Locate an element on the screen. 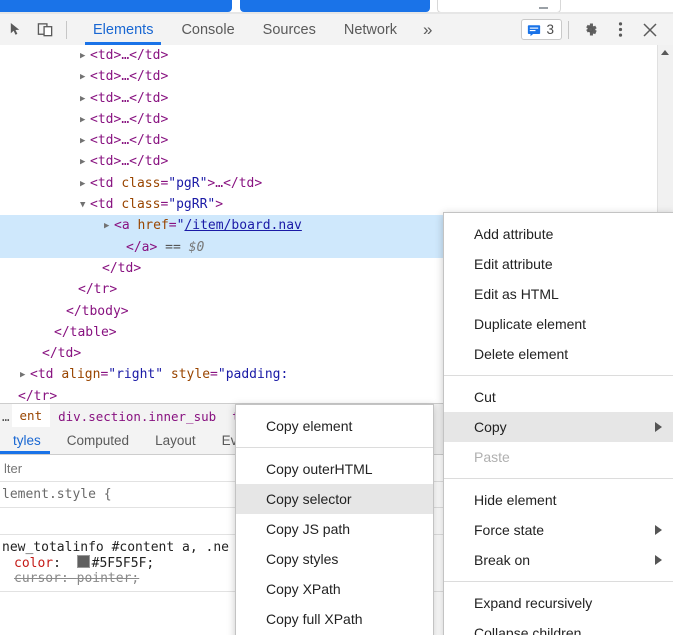 The height and width of the screenshot is (635, 673). tab-styles: tyles is located at coordinates (27, 440).